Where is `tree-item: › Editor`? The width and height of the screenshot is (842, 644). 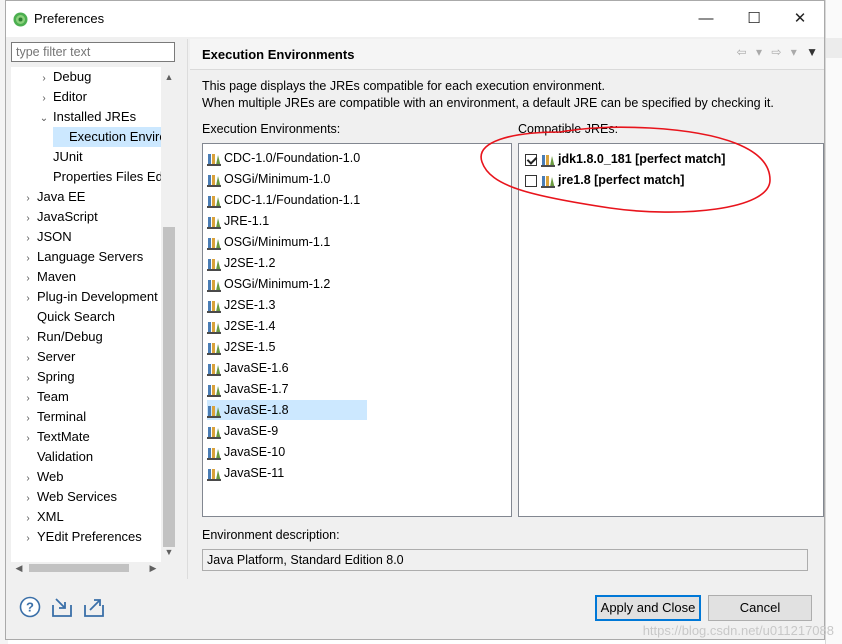 tree-item: › Editor is located at coordinates (62, 97).